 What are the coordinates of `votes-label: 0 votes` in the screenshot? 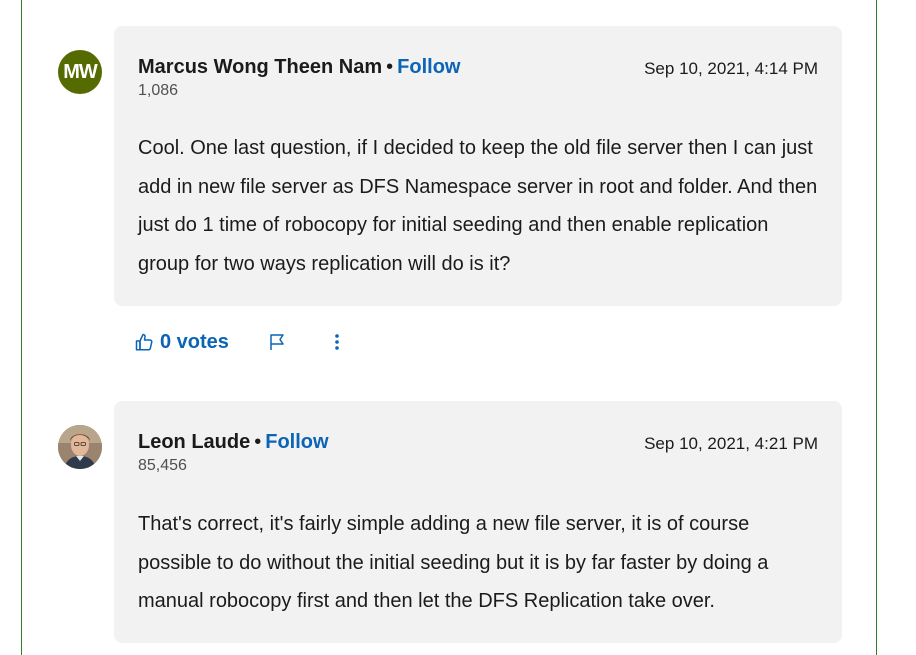 It's located at (194, 341).